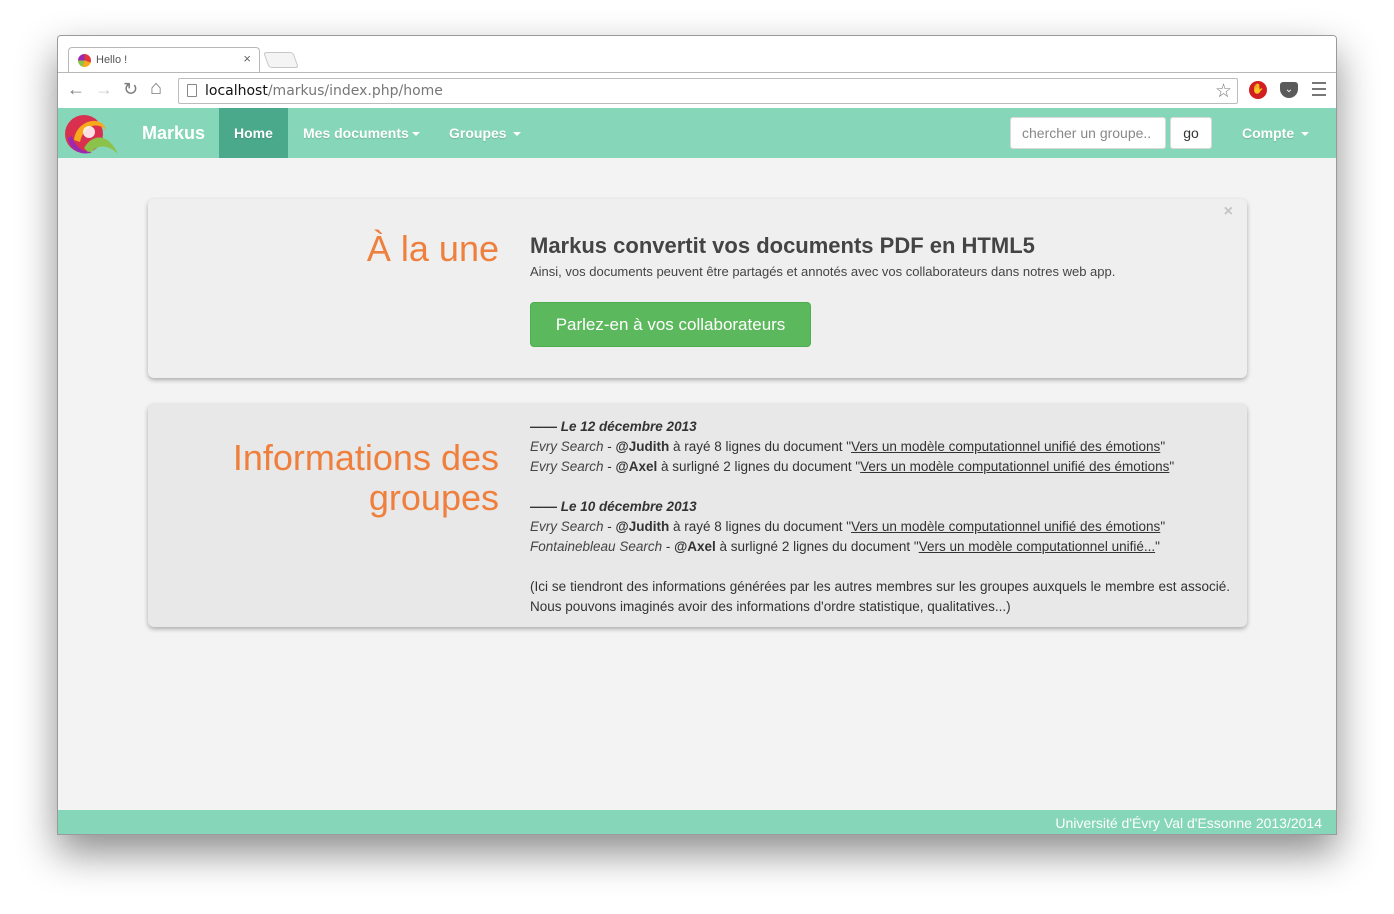  Describe the element at coordinates (91, 133) in the screenshot. I see `markus-logo-icon` at that location.